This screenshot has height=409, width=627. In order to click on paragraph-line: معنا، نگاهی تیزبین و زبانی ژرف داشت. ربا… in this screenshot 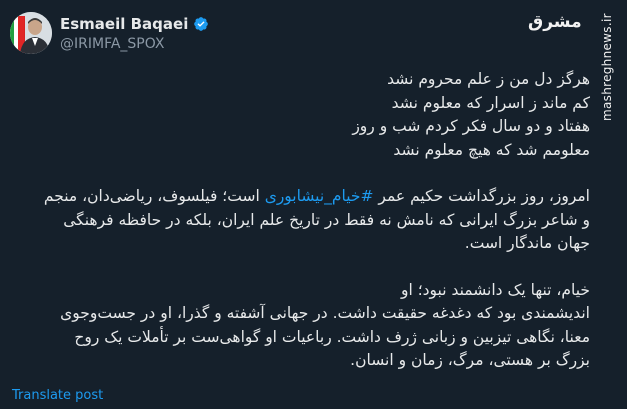, I will do `click(332, 336)`.